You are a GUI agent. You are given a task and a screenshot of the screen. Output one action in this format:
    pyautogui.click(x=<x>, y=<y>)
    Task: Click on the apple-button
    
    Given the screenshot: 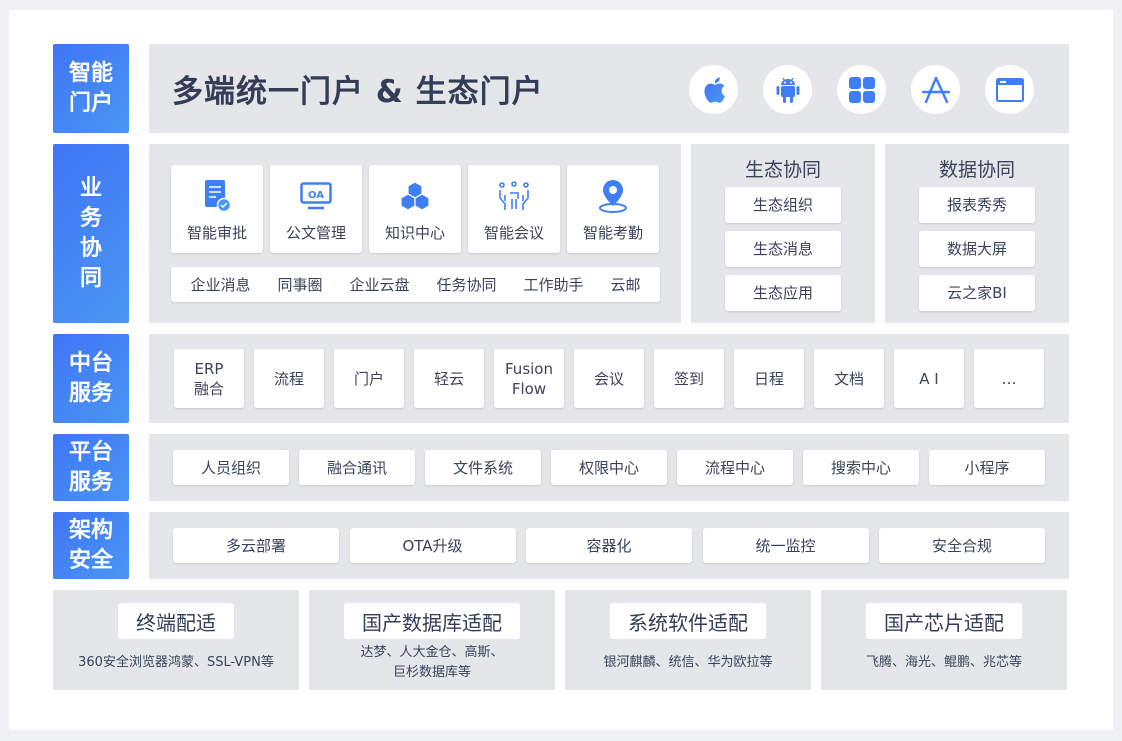 What is the action you would take?
    pyautogui.click(x=713, y=89)
    